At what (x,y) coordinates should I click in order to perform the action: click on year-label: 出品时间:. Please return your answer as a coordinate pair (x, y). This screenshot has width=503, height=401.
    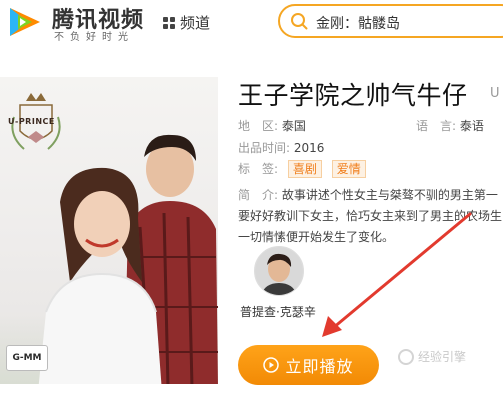
    Looking at the image, I should click on (264, 148).